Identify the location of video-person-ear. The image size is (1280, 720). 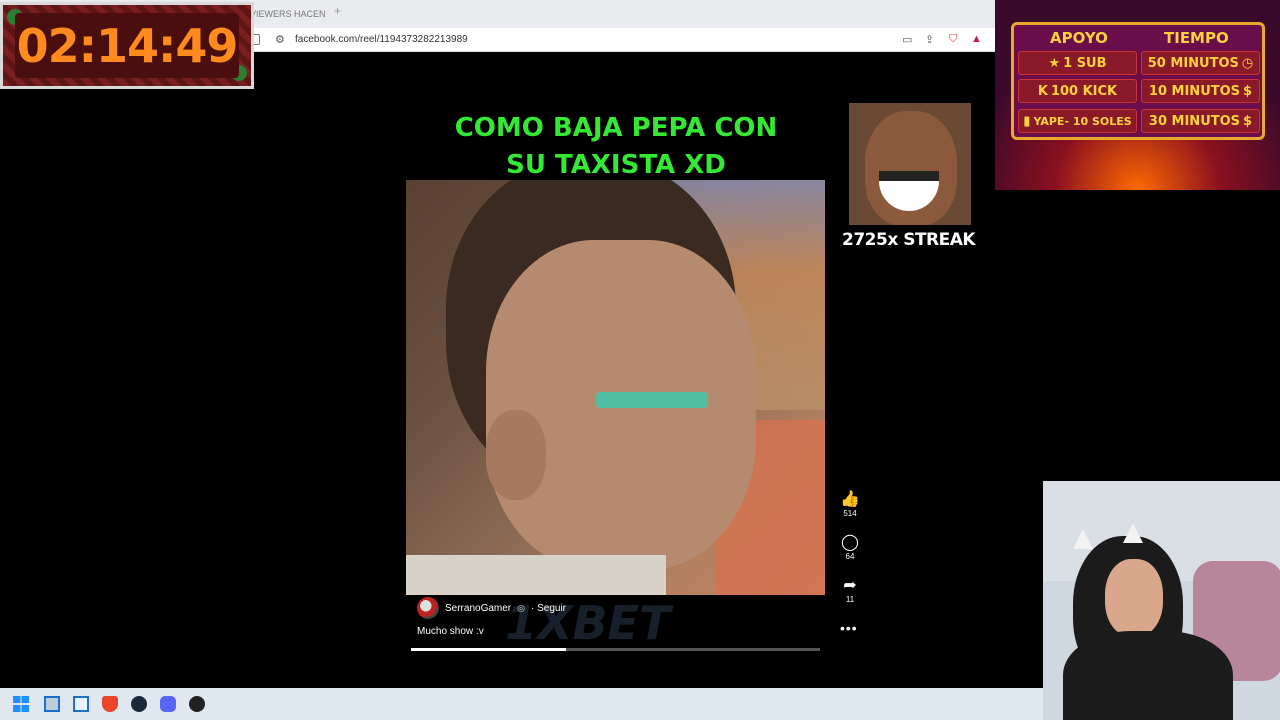
(516, 455).